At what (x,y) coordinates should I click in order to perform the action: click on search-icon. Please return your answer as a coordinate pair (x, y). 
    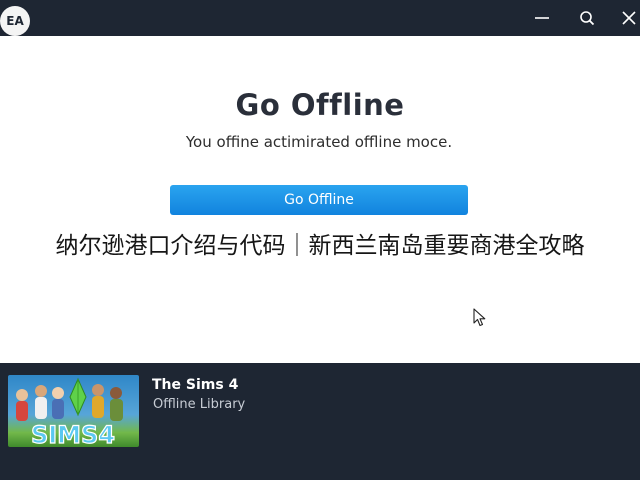
    Looking at the image, I should click on (587, 18).